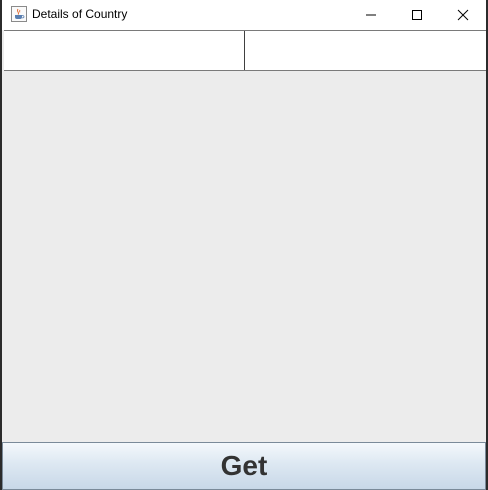  Describe the element at coordinates (124, 50) in the screenshot. I see `left-text-field` at that location.